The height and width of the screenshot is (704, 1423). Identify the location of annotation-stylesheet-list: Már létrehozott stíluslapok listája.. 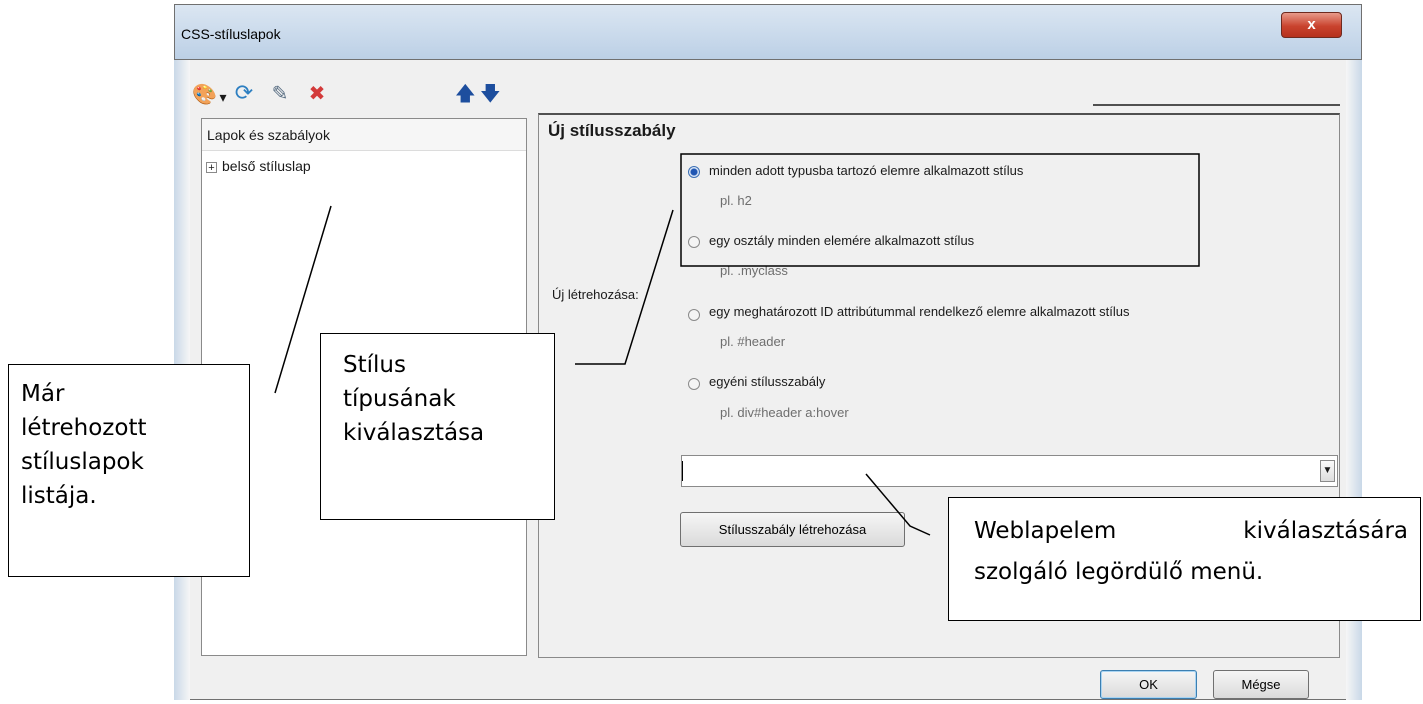
(129, 470).